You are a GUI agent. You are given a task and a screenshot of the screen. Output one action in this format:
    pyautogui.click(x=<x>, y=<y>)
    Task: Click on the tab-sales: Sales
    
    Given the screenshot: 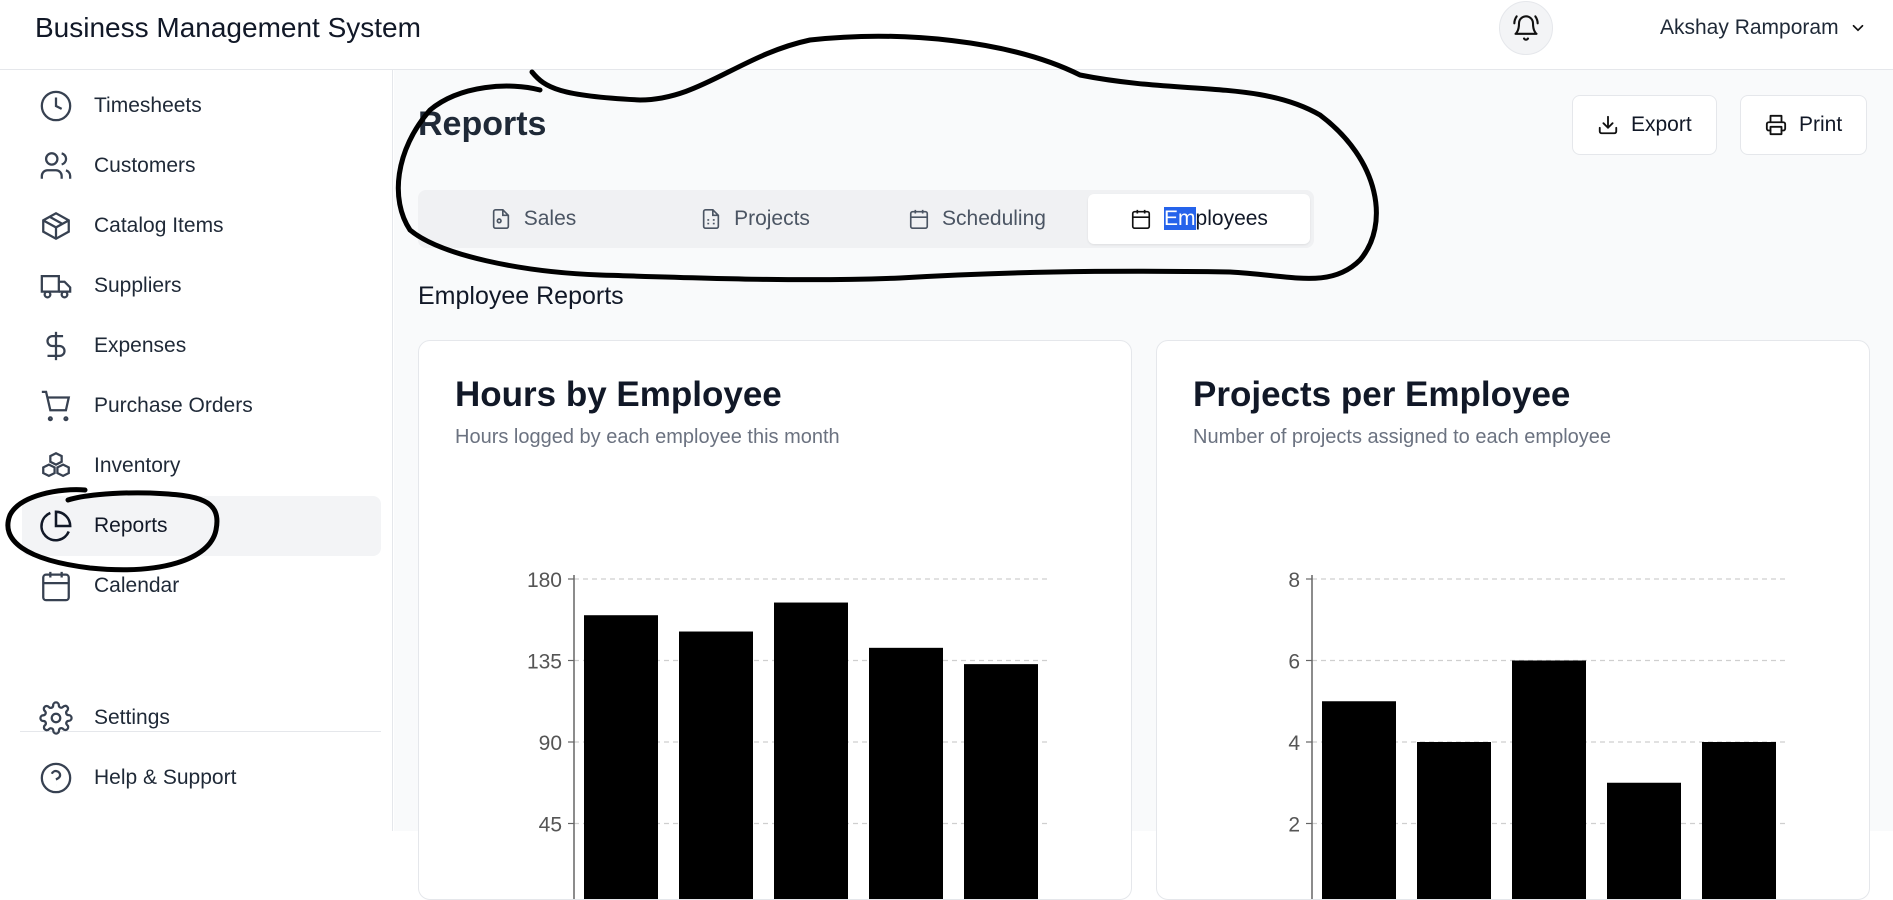 What is the action you would take?
    pyautogui.click(x=533, y=219)
    